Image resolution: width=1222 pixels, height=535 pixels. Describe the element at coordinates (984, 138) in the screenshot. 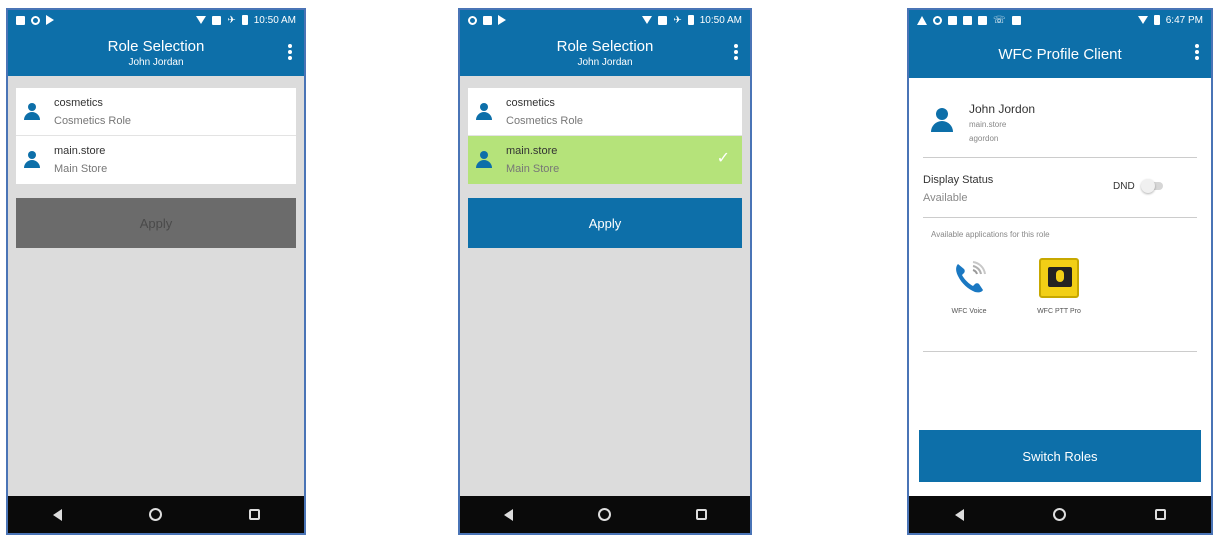

I see `profile-username: agordon` at that location.